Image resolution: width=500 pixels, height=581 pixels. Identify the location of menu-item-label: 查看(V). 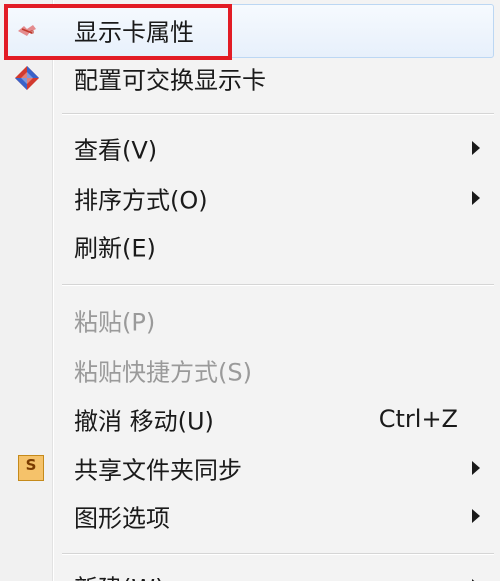
(116, 150).